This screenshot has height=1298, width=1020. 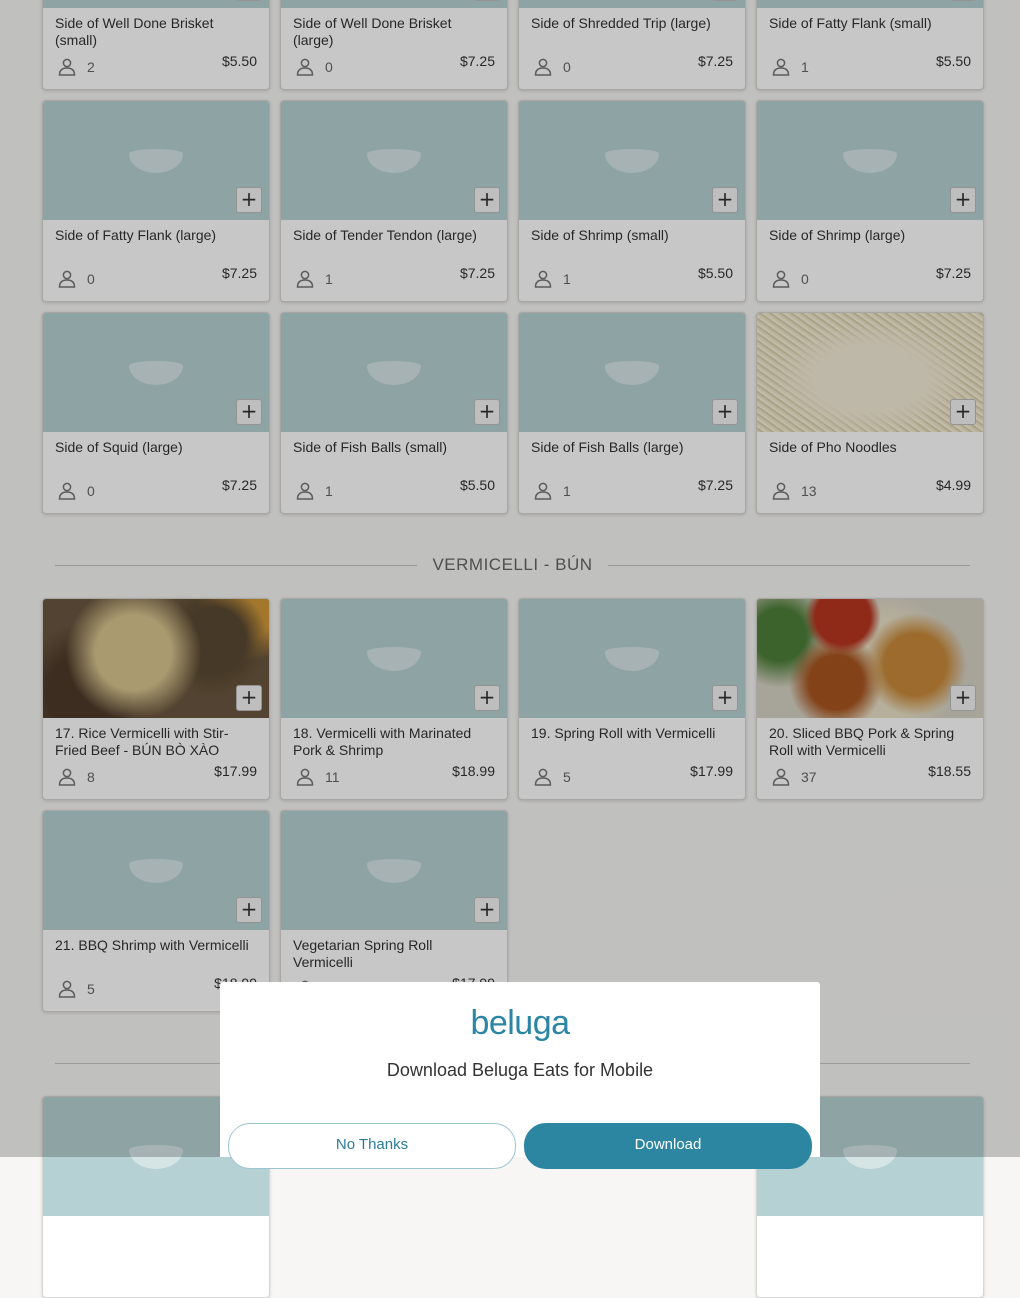 What do you see at coordinates (668, 1146) in the screenshot?
I see `download-button: Download` at bounding box center [668, 1146].